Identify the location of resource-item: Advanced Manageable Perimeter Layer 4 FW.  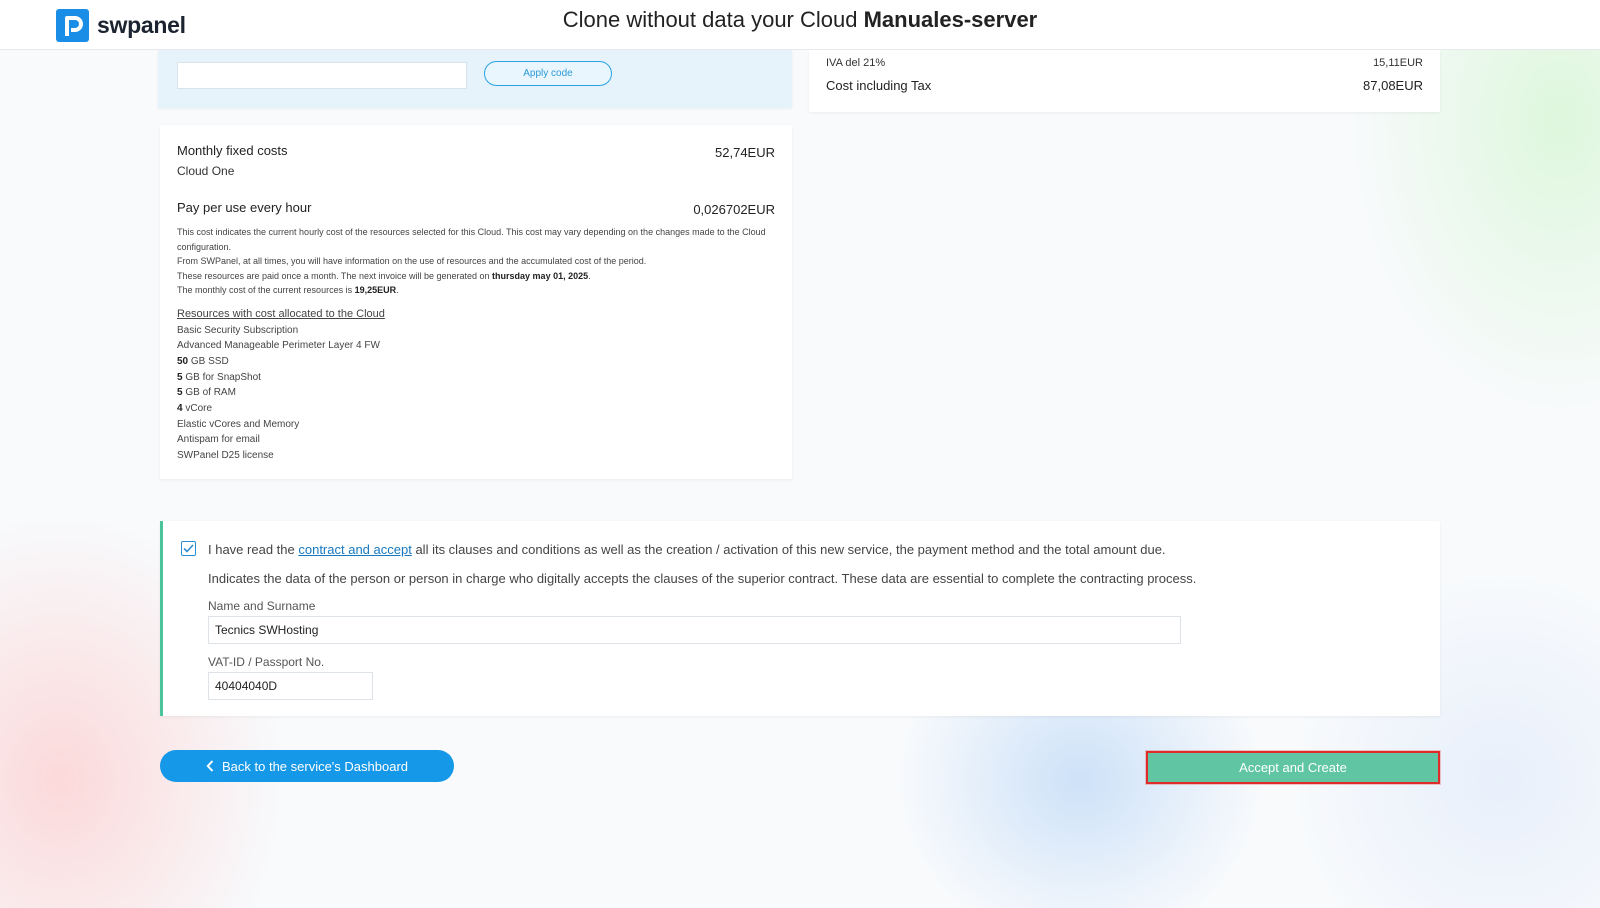
(476, 346).